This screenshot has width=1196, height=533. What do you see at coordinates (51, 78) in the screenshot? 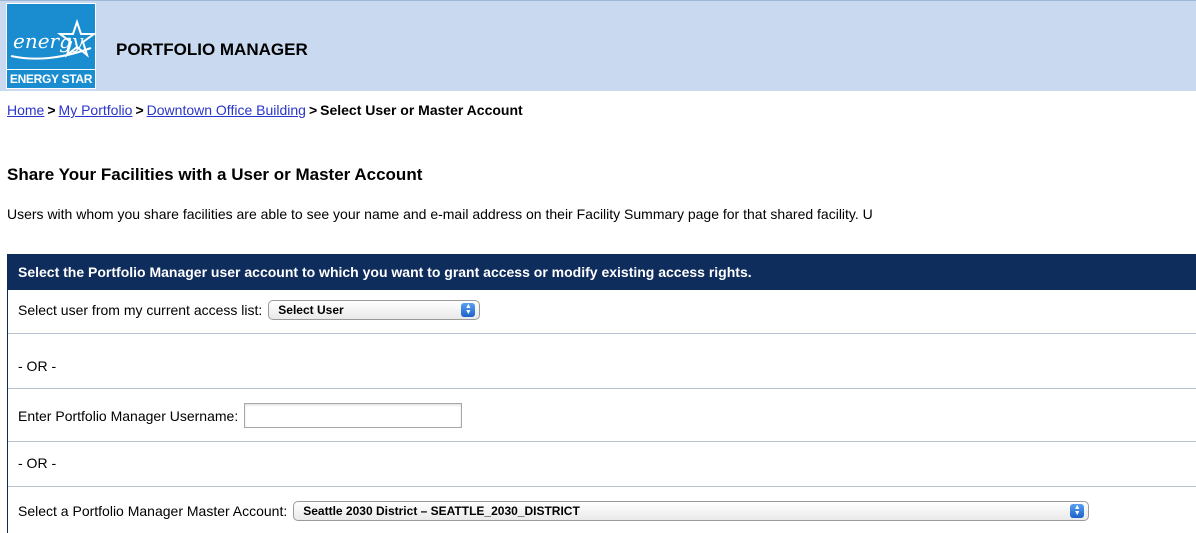
I see `logo-label: ENERGY STAR` at bounding box center [51, 78].